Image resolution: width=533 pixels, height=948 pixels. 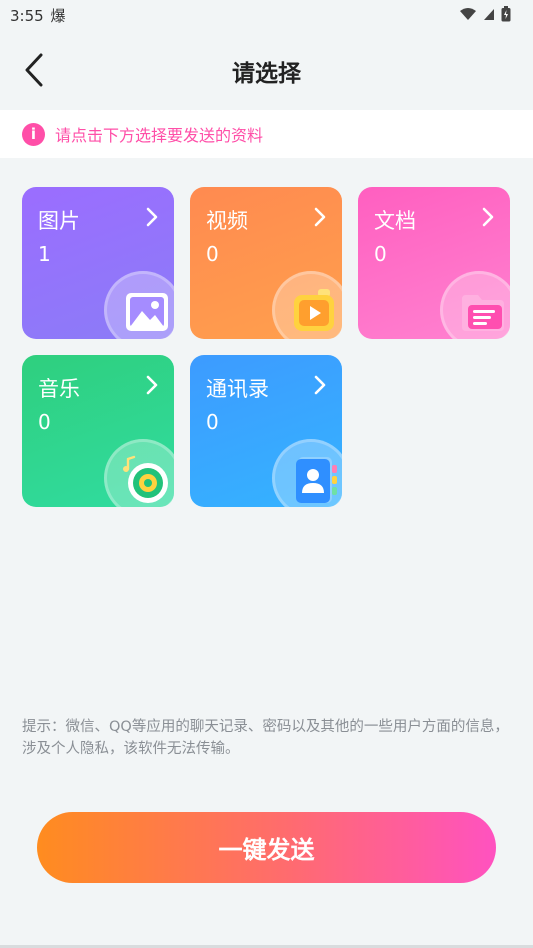 I want to click on category-label: 图片, so click(x=59, y=221).